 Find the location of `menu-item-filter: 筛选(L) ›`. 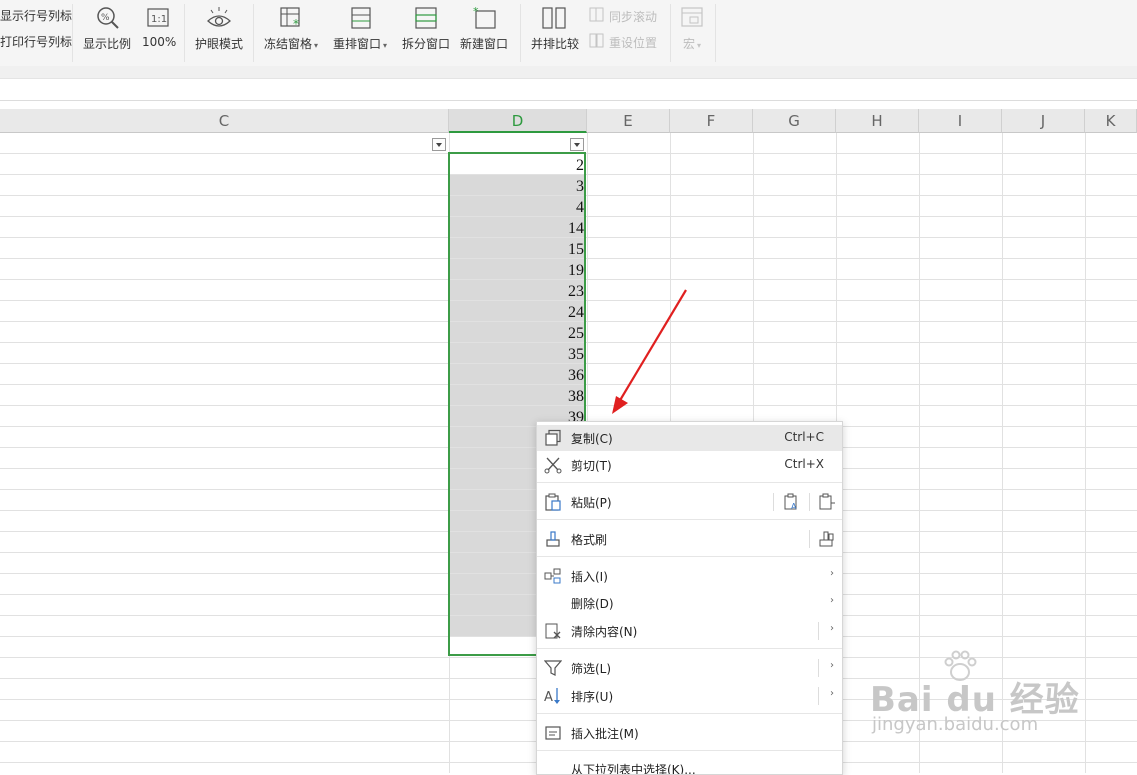

menu-item-filter: 筛选(L) › is located at coordinates (689, 668).